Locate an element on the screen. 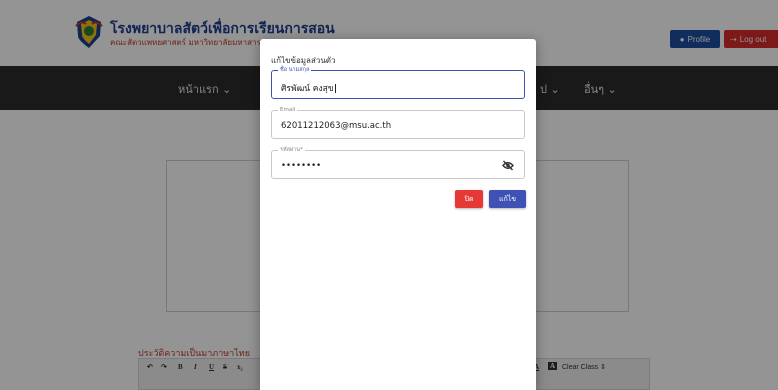 This screenshot has width=778, height=390. email-field-label: Email is located at coordinates (288, 110).